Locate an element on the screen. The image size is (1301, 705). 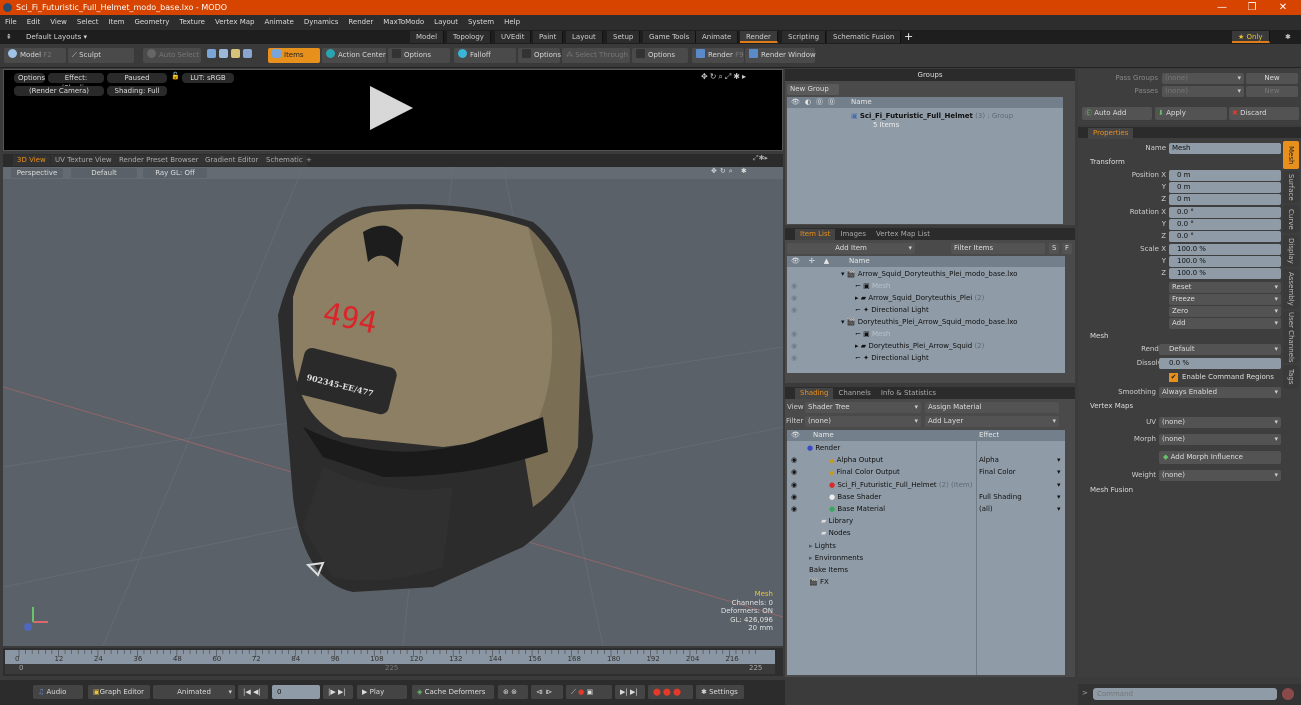
menu-texture: Texture is located at coordinates (192, 22).